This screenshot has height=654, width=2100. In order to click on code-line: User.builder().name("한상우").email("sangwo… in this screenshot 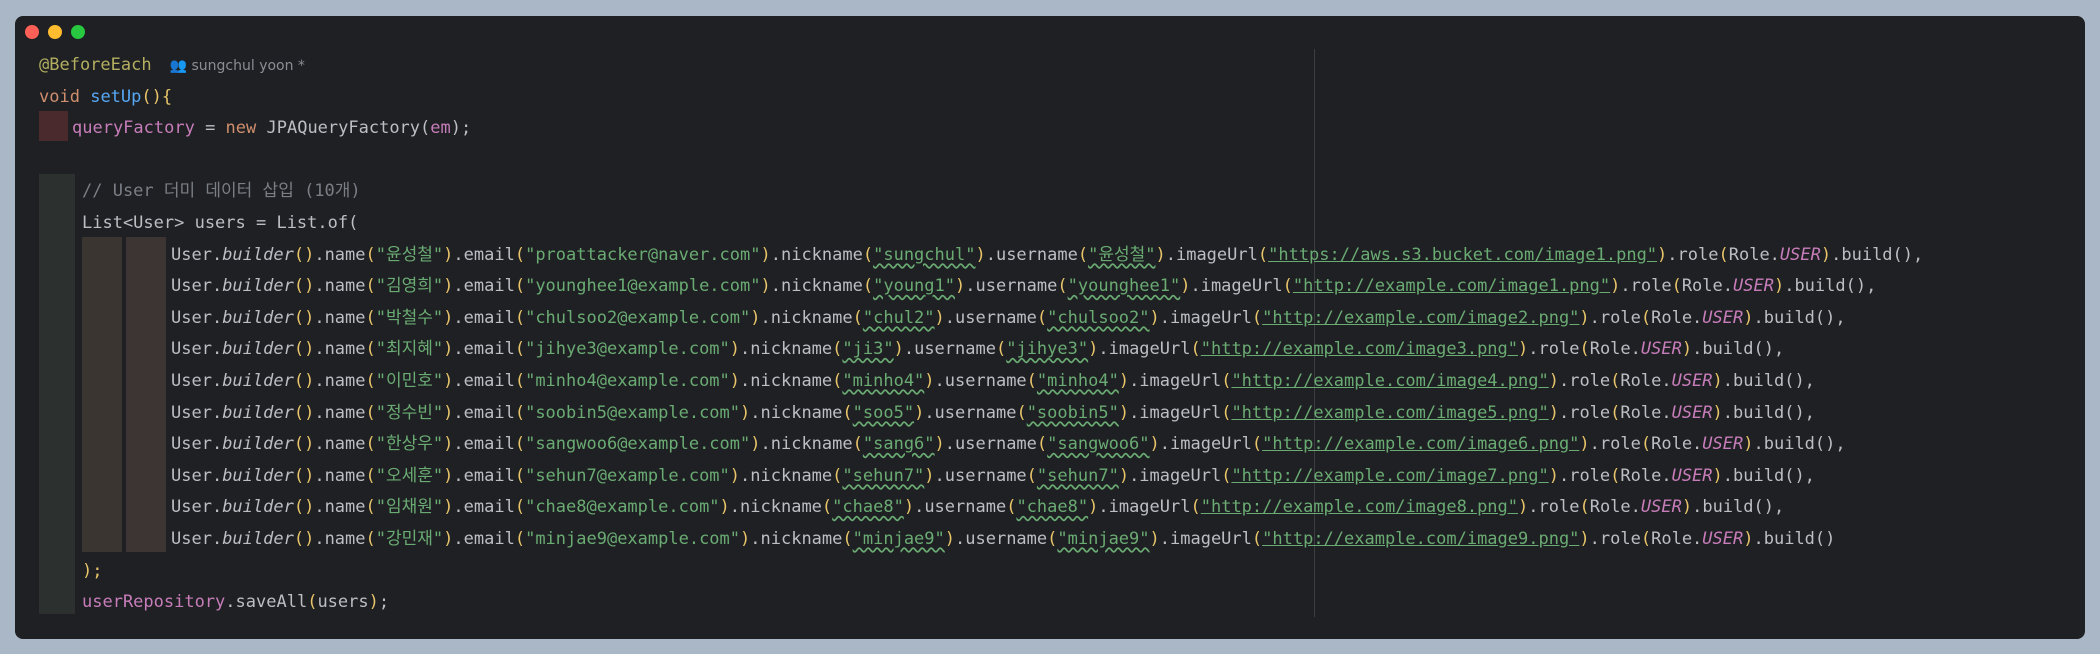, I will do `click(1008, 444)`.